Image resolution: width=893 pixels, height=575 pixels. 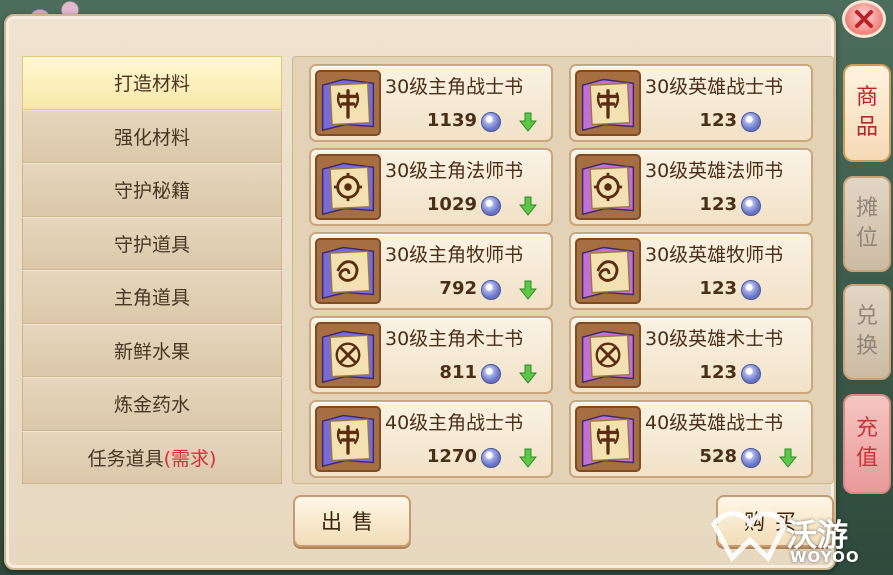 I want to click on category-label: 守护道具, so click(x=151, y=244).